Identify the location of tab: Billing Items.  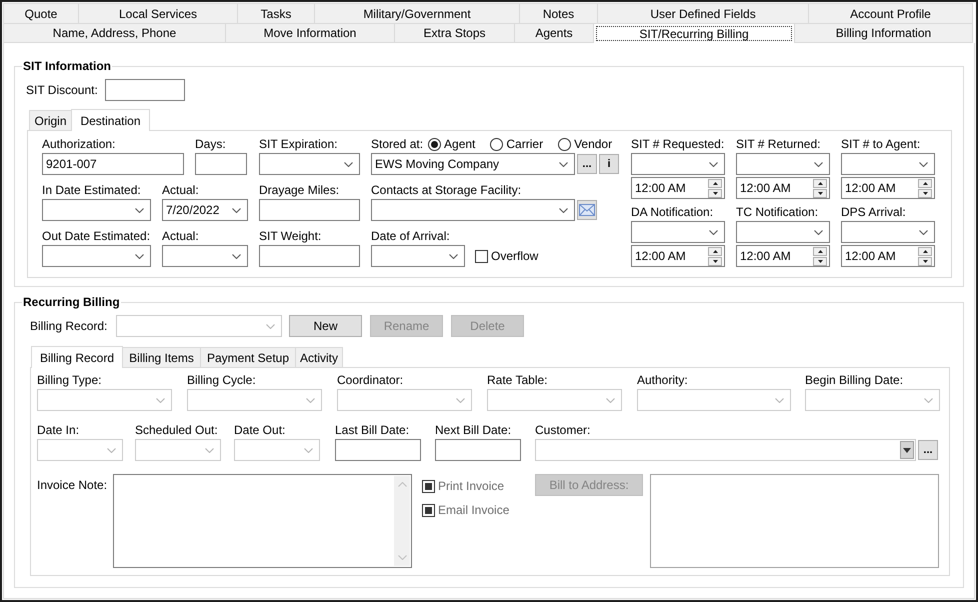
(161, 357).